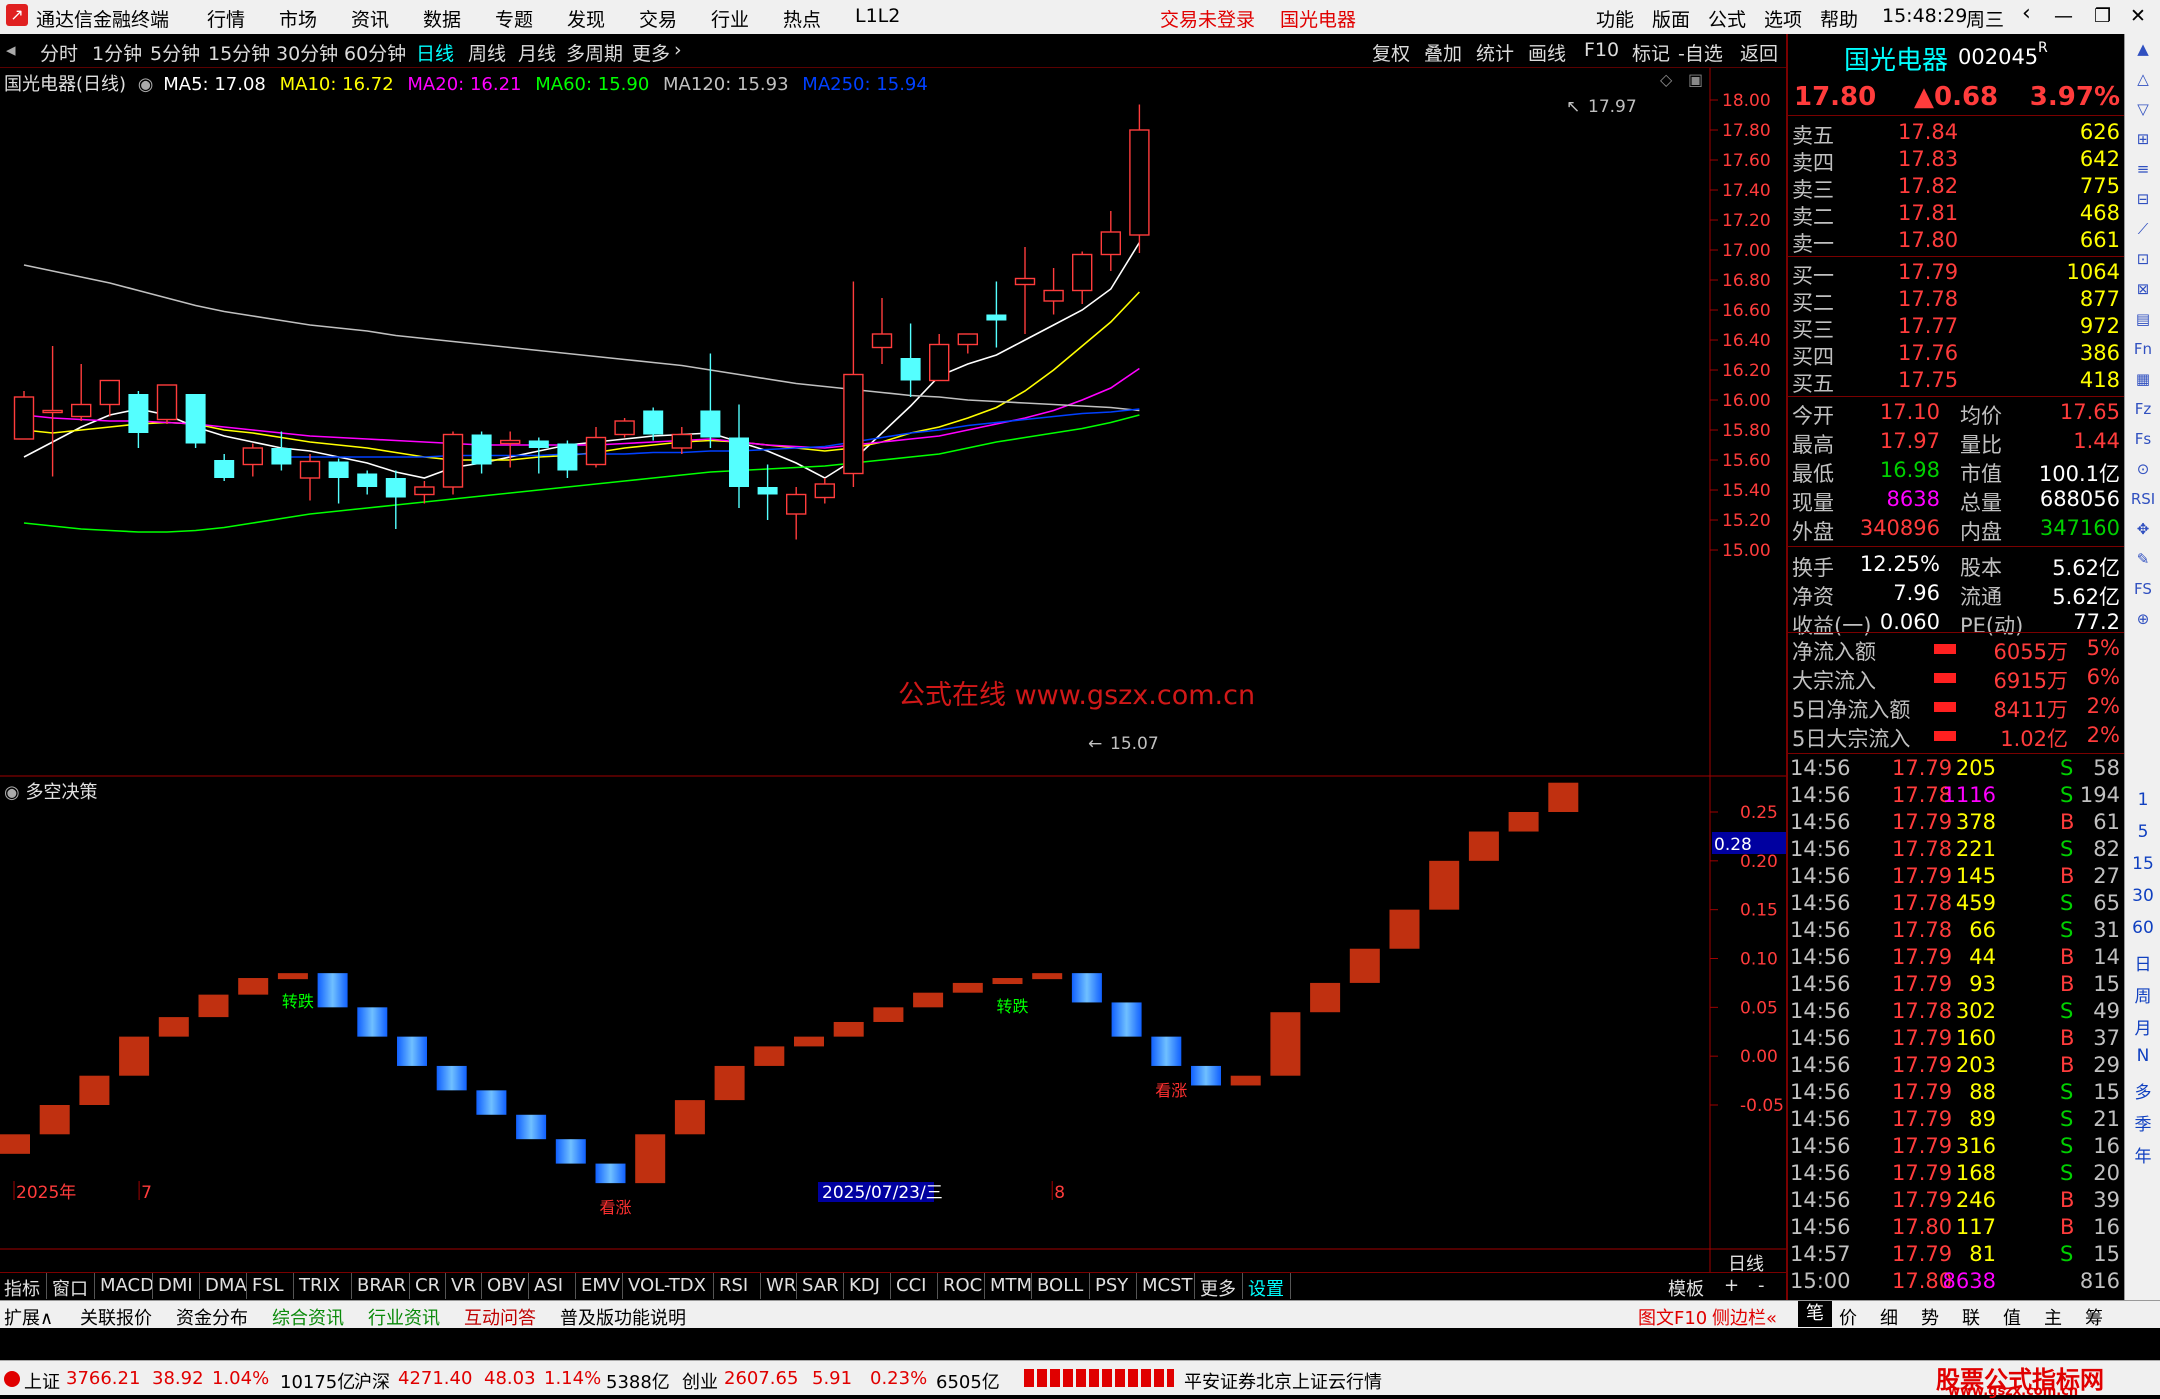  Describe the element at coordinates (1957, 161) in the screenshot. I see `ask-row: 卖四 17.83 642` at that location.